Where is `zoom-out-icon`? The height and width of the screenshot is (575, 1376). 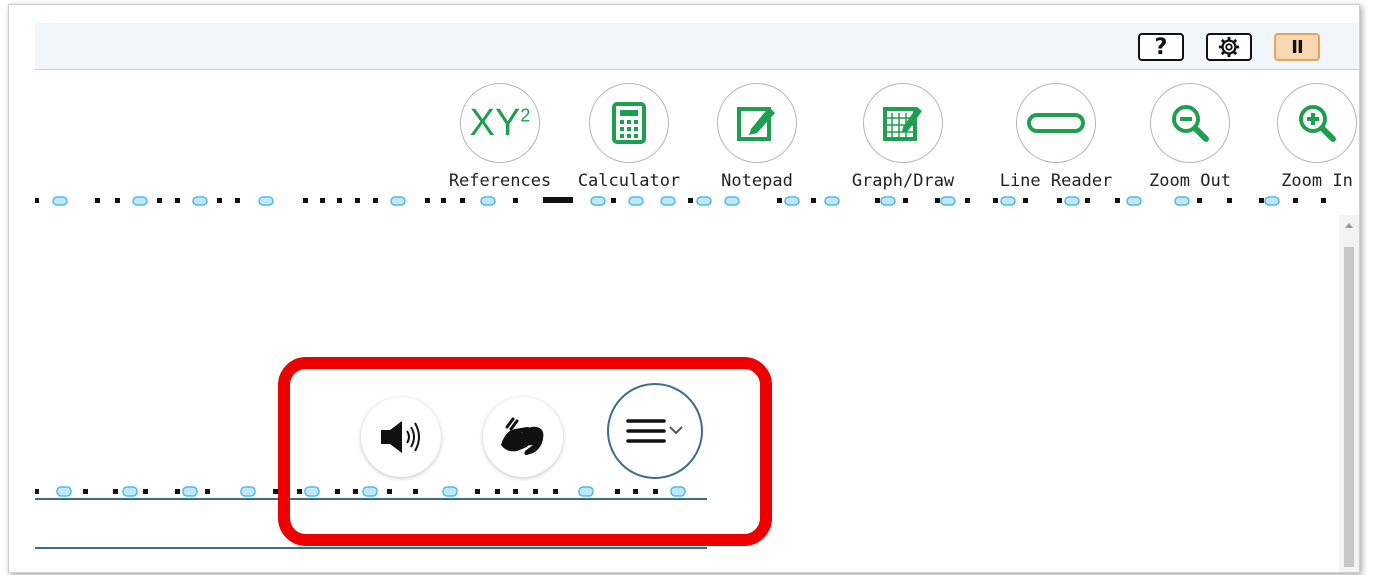 zoom-out-icon is located at coordinates (1190, 123).